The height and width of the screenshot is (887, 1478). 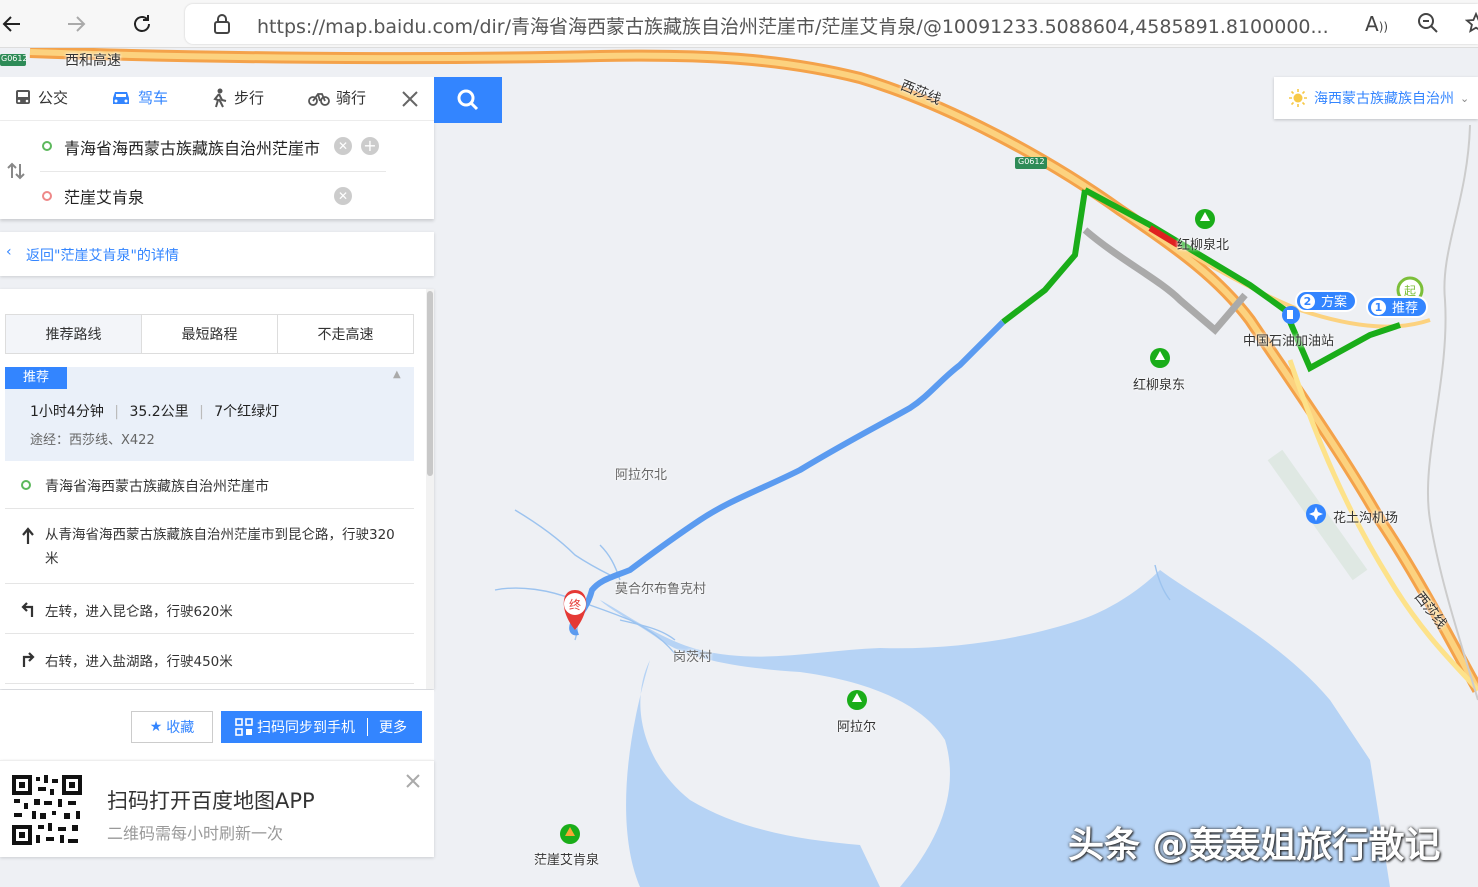 What do you see at coordinates (319, 99) in the screenshot?
I see `bike-icon` at bounding box center [319, 99].